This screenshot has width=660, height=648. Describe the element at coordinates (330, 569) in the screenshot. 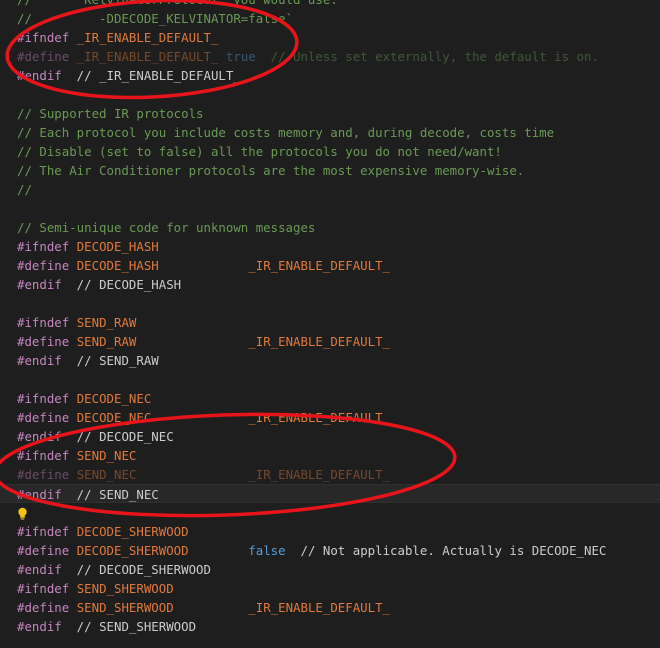

I see `code-line: #endif // DECODE_SHERWOOD` at that location.